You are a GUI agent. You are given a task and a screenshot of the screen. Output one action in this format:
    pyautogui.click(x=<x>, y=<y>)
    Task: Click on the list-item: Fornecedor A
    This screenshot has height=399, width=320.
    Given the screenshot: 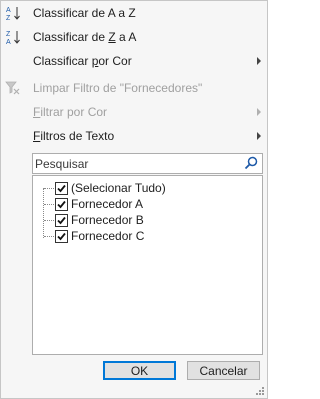 What is the action you would take?
    pyautogui.click(x=139, y=205)
    